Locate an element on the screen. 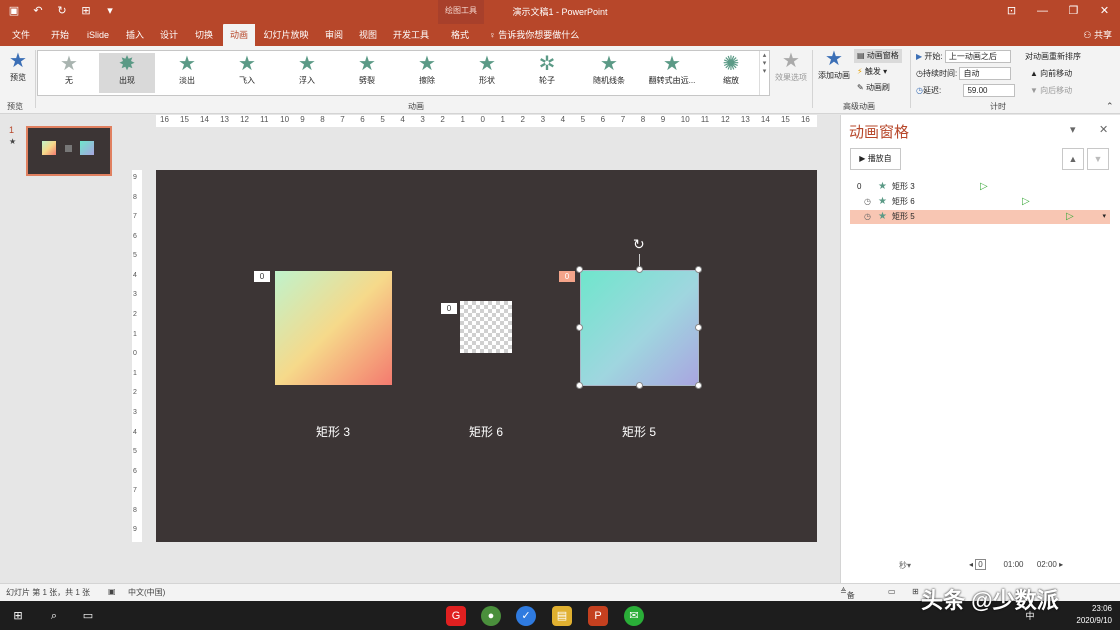 The width and height of the screenshot is (1120, 630). minimize-icon: — is located at coordinates (1042, 12).